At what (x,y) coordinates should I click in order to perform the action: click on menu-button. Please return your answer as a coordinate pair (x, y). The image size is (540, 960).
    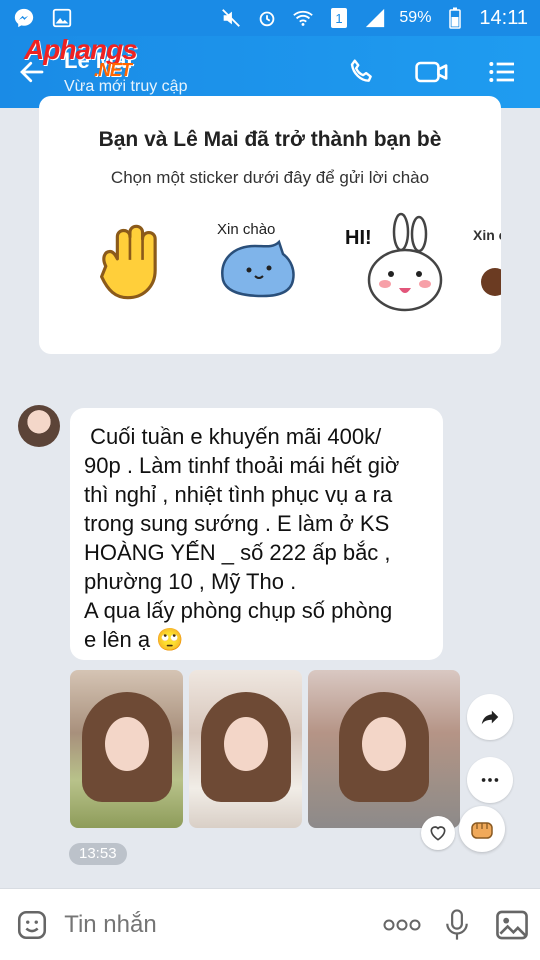
    Looking at the image, I should click on (502, 72).